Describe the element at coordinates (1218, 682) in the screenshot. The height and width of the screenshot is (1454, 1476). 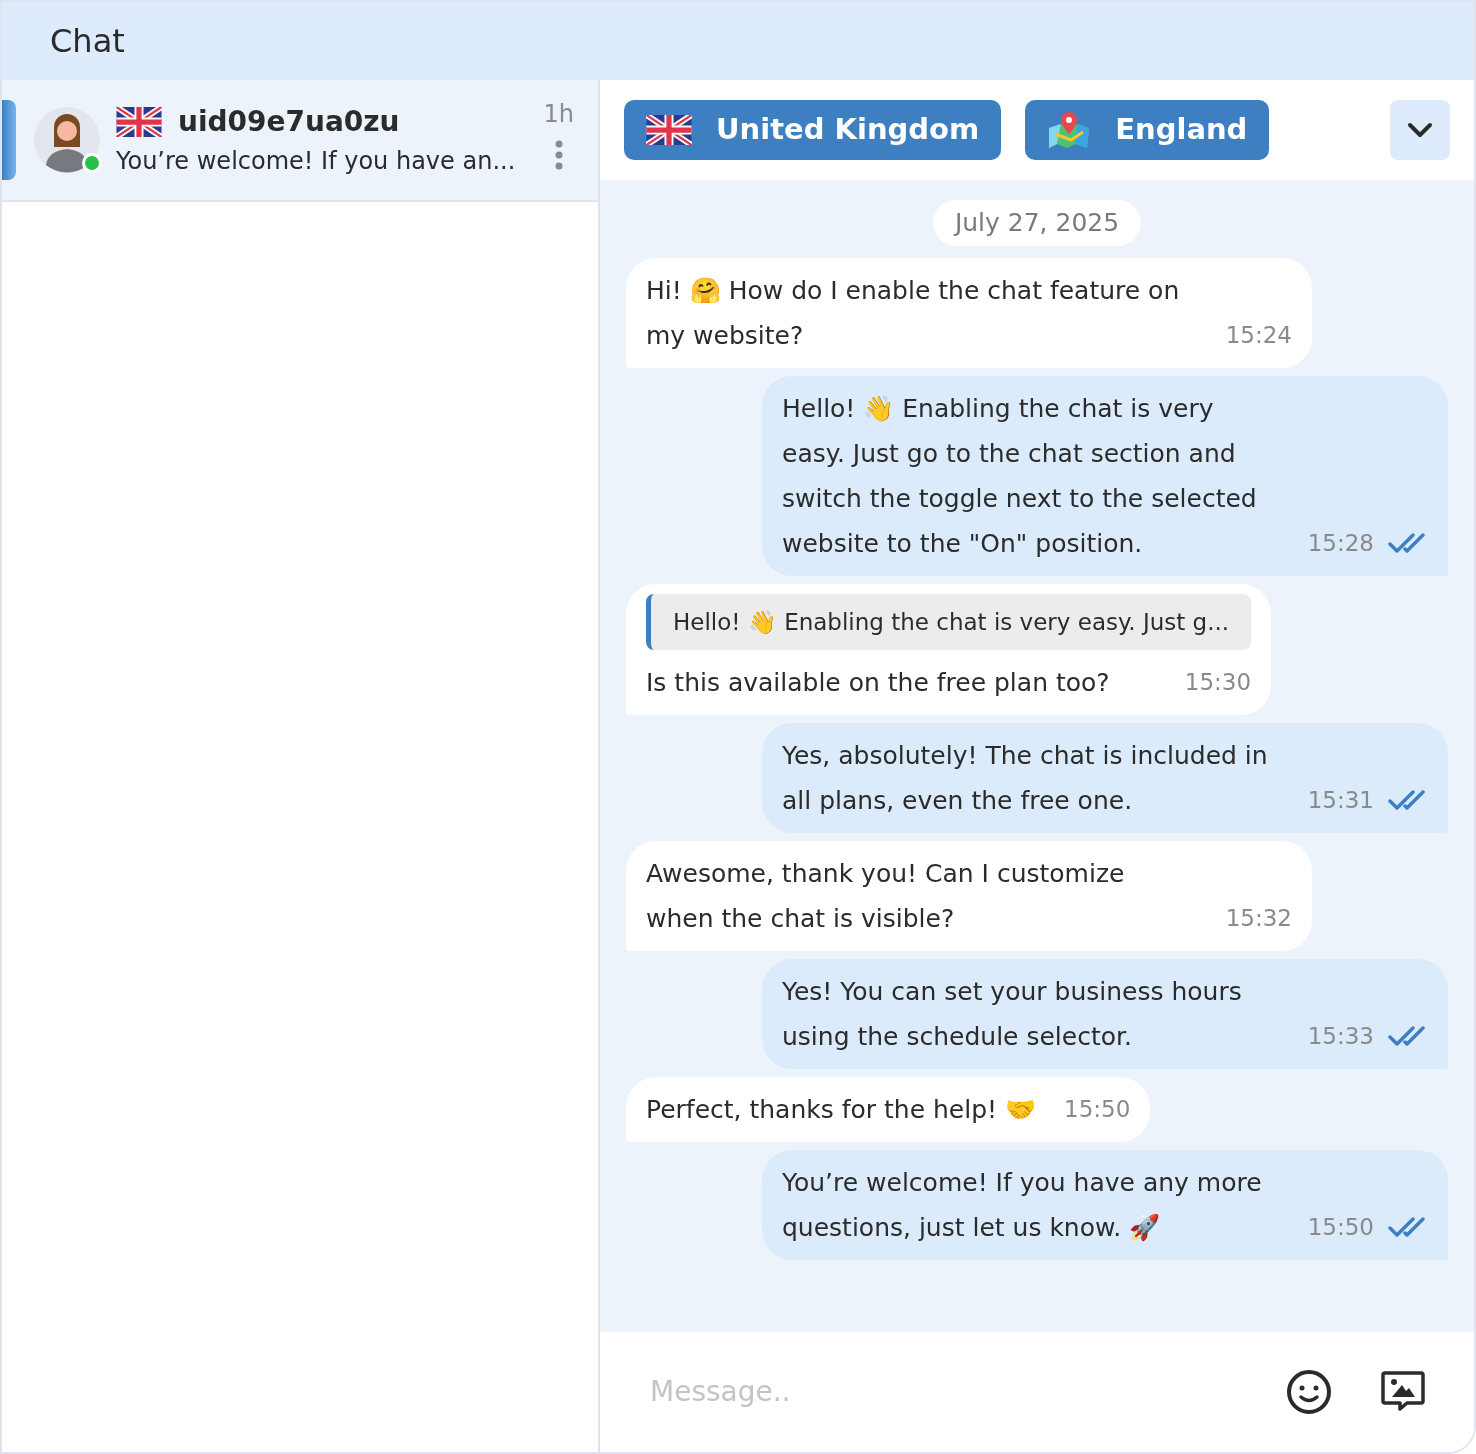
I see `message-time: 15:30` at that location.